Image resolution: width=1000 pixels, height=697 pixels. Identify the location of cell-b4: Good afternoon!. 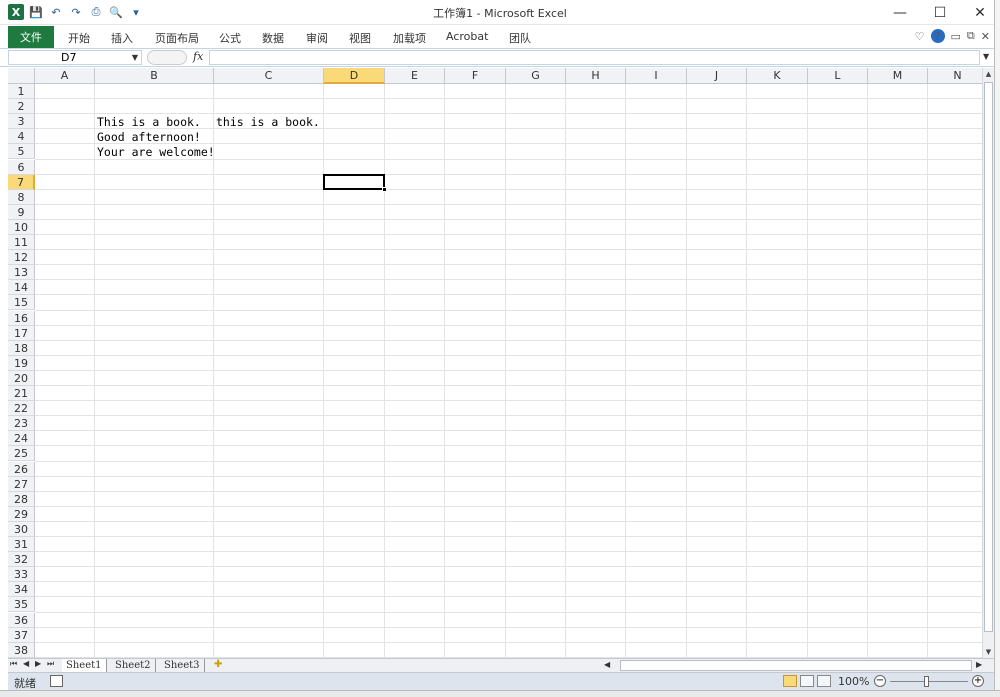
(149, 137).